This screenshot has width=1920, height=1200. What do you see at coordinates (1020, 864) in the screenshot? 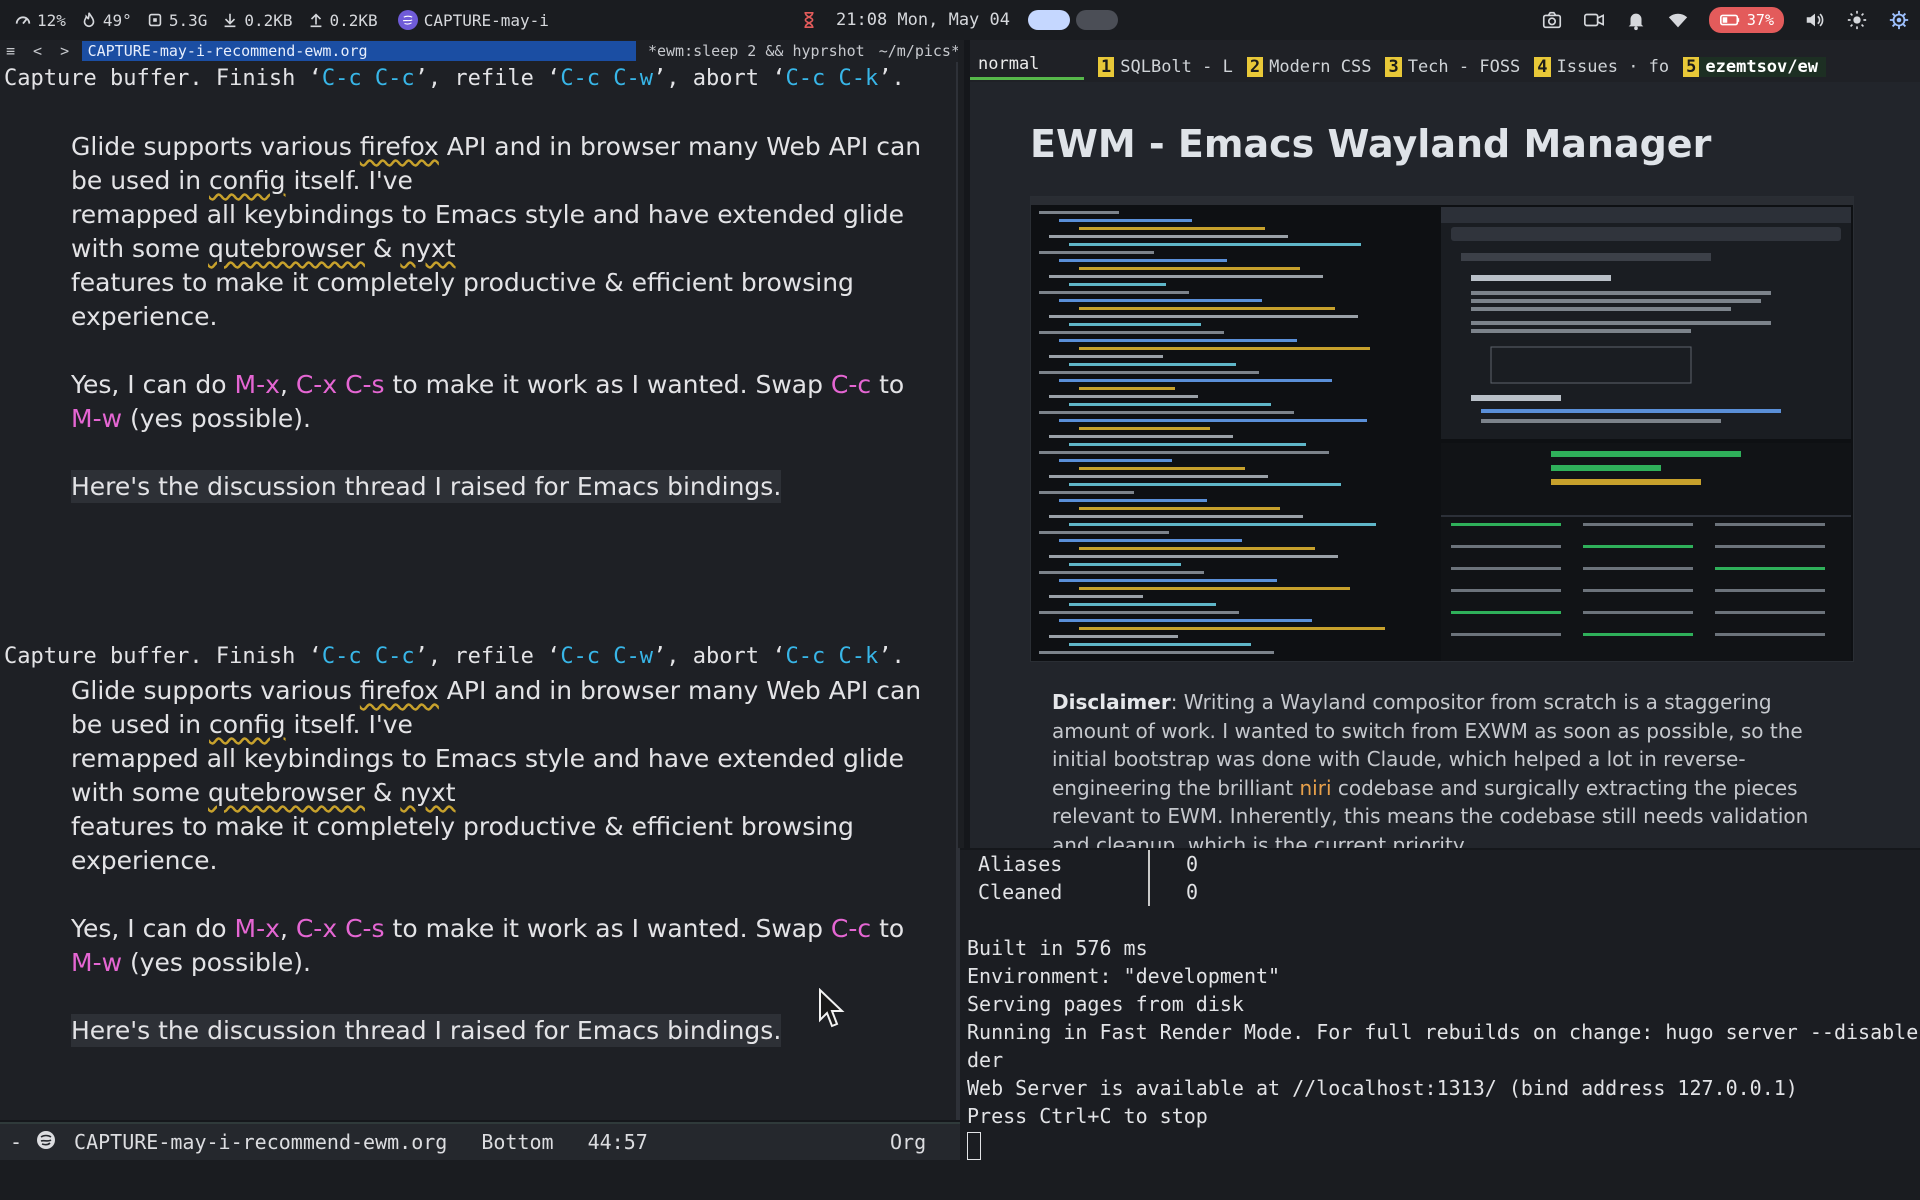
I see `row-label: Aliases` at bounding box center [1020, 864].